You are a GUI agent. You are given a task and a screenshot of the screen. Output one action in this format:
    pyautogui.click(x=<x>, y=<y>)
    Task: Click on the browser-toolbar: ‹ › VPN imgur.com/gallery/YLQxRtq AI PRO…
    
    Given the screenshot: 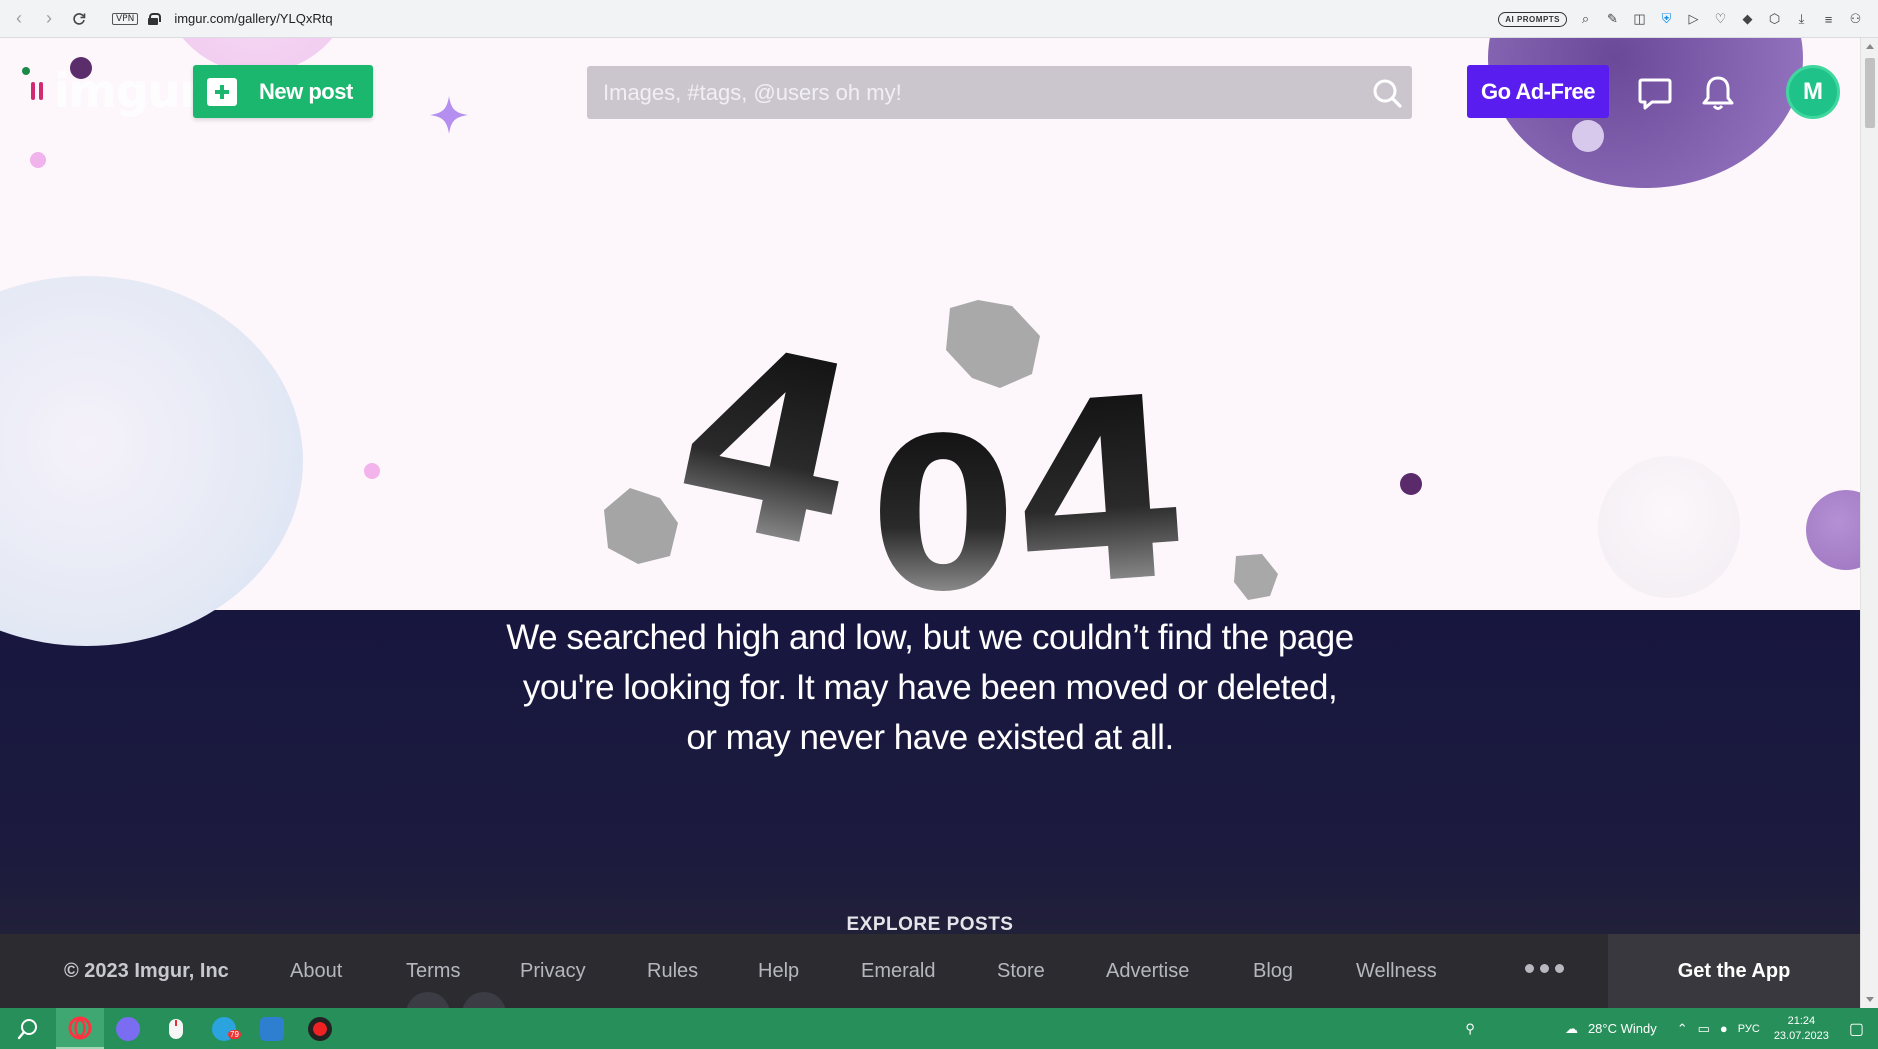 What is the action you would take?
    pyautogui.click(x=939, y=19)
    